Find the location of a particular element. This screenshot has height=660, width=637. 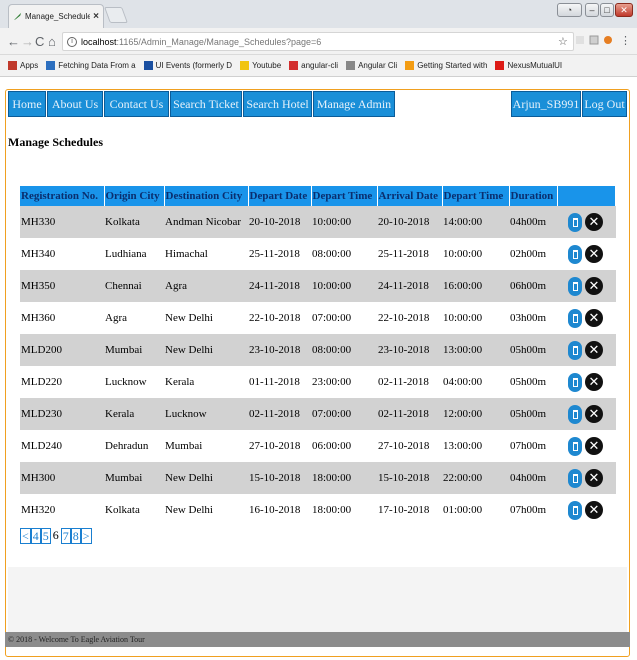

nav-logout: Log Out is located at coordinates (604, 104).